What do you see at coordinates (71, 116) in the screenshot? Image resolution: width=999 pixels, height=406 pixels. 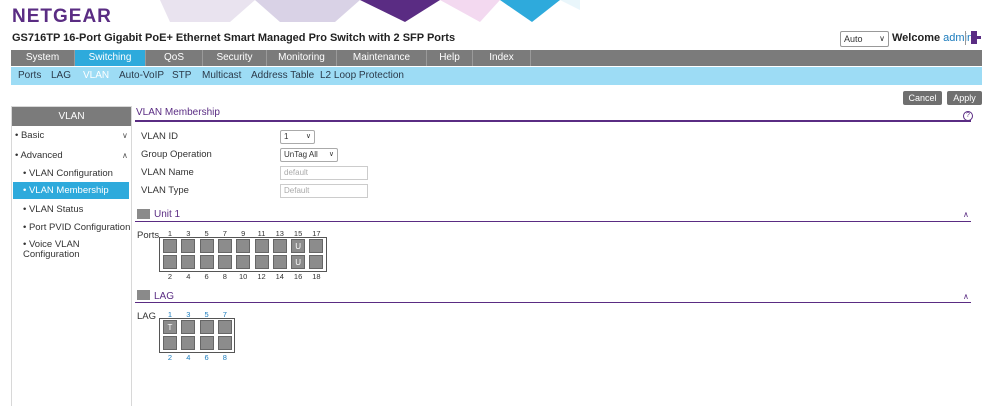 I see `sidebar-title: VLAN` at bounding box center [71, 116].